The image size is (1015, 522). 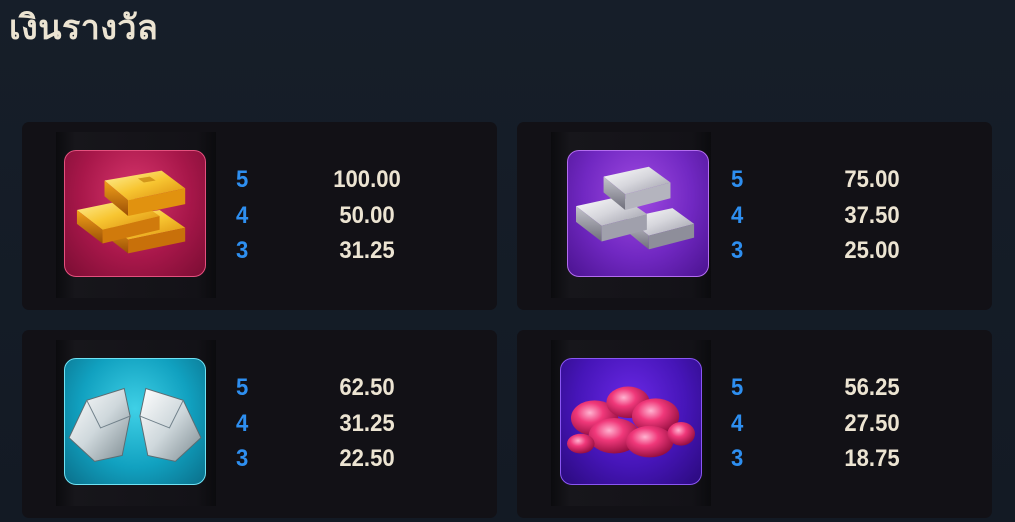 What do you see at coordinates (135, 421) in the screenshot?
I see `diamond-icon` at bounding box center [135, 421].